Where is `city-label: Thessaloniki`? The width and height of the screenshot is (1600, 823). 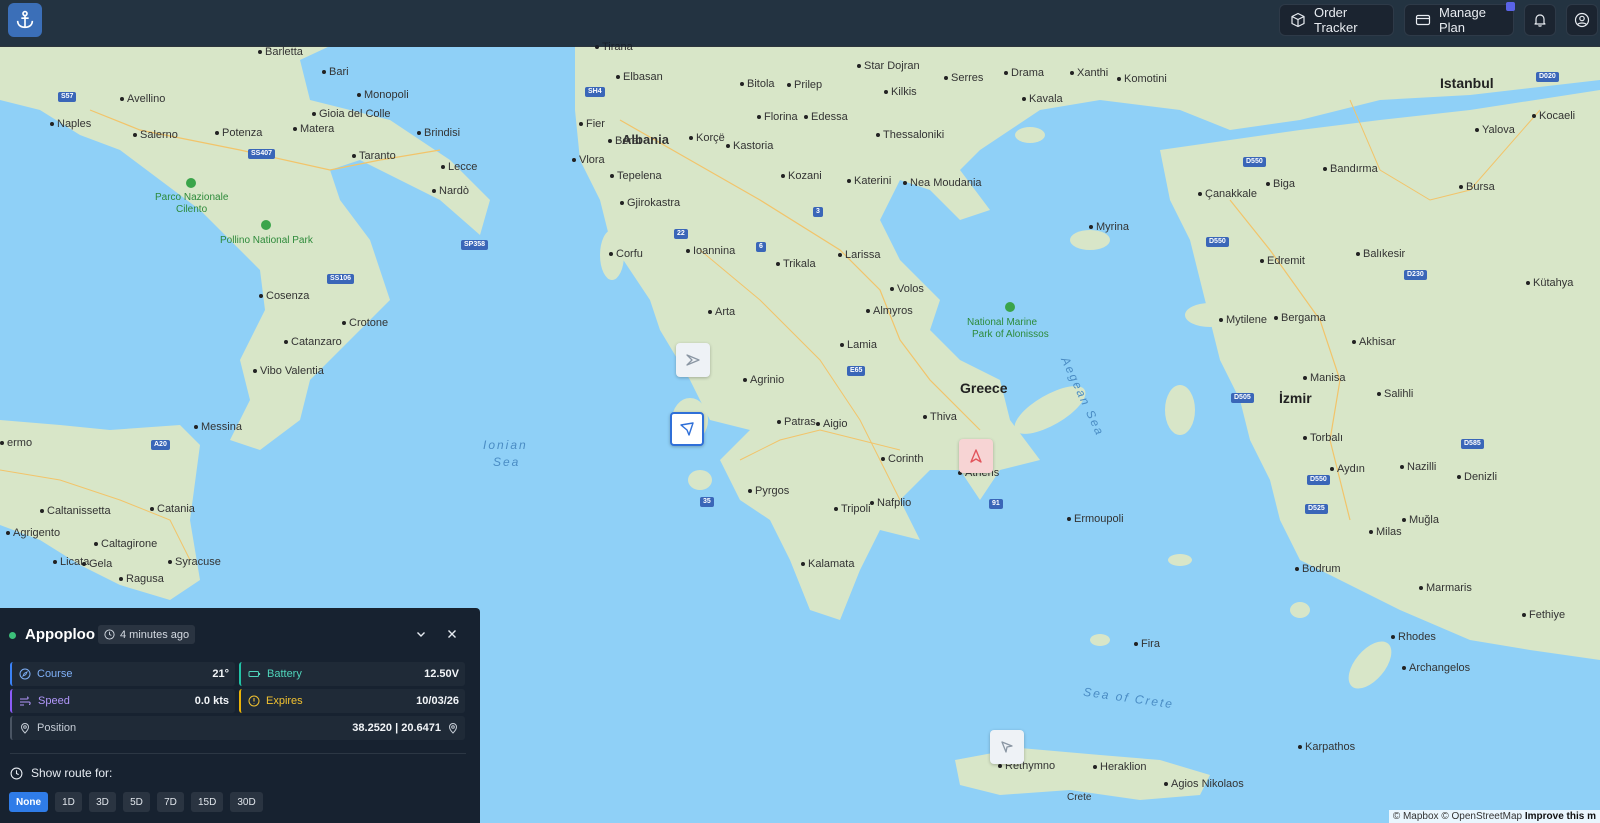 city-label: Thessaloniki is located at coordinates (910, 135).